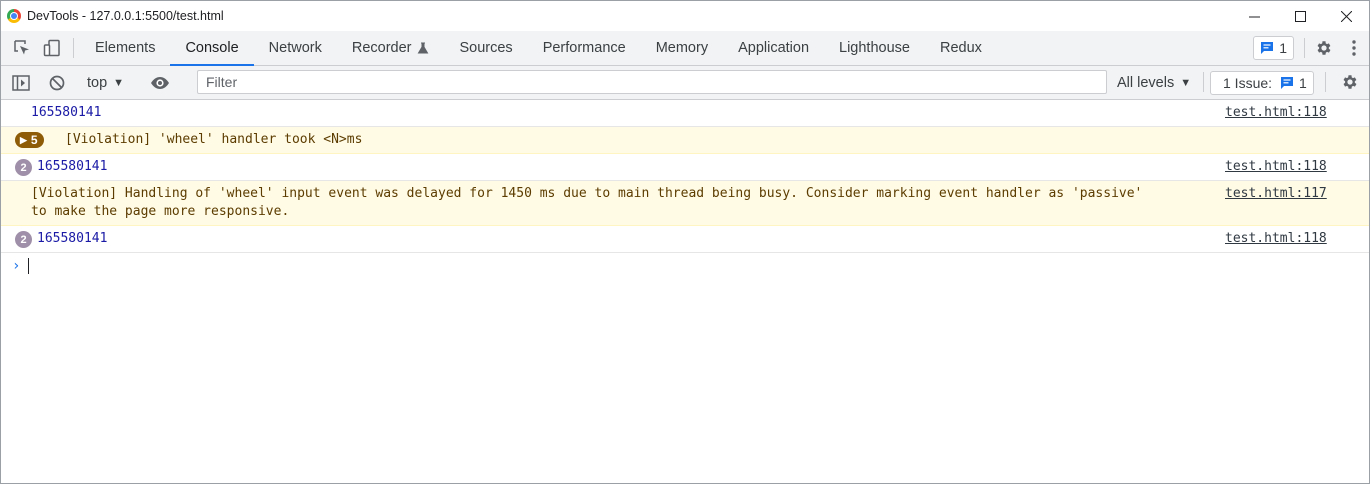 The image size is (1370, 484). What do you see at coordinates (685, 266) in the screenshot?
I see `console-prompt: ›` at bounding box center [685, 266].